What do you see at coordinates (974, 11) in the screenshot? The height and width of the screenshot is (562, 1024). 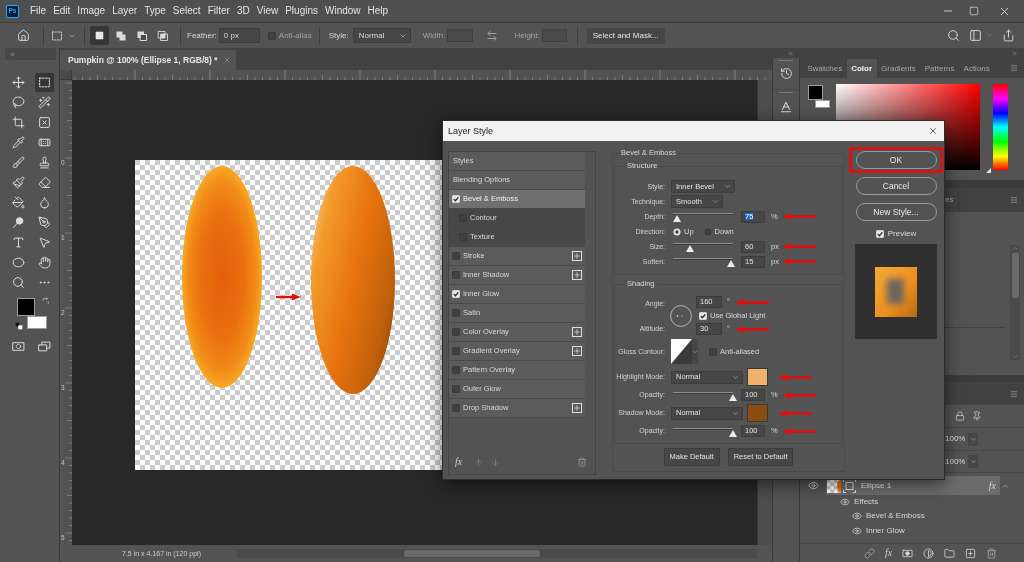 I see `maximize-icon` at bounding box center [974, 11].